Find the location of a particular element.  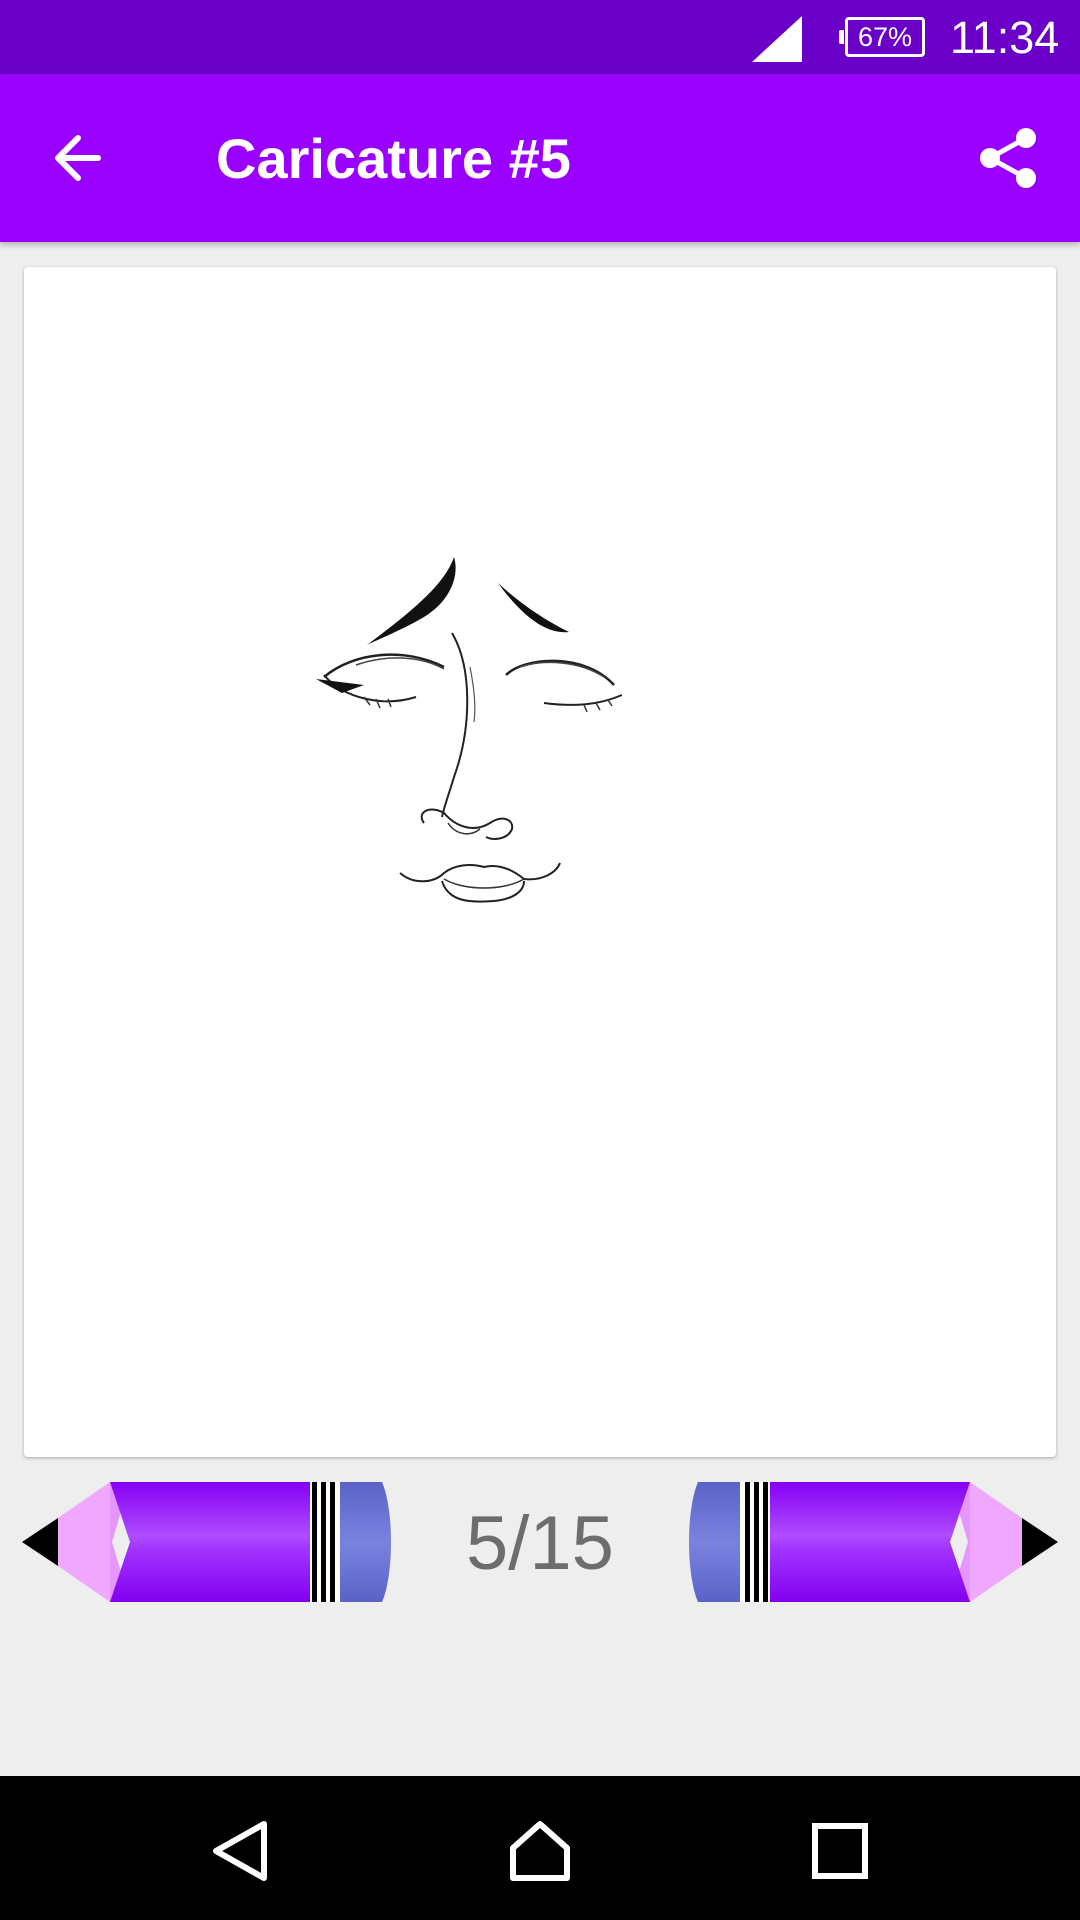

pager-row: 5/15 is located at coordinates (540, 1542).